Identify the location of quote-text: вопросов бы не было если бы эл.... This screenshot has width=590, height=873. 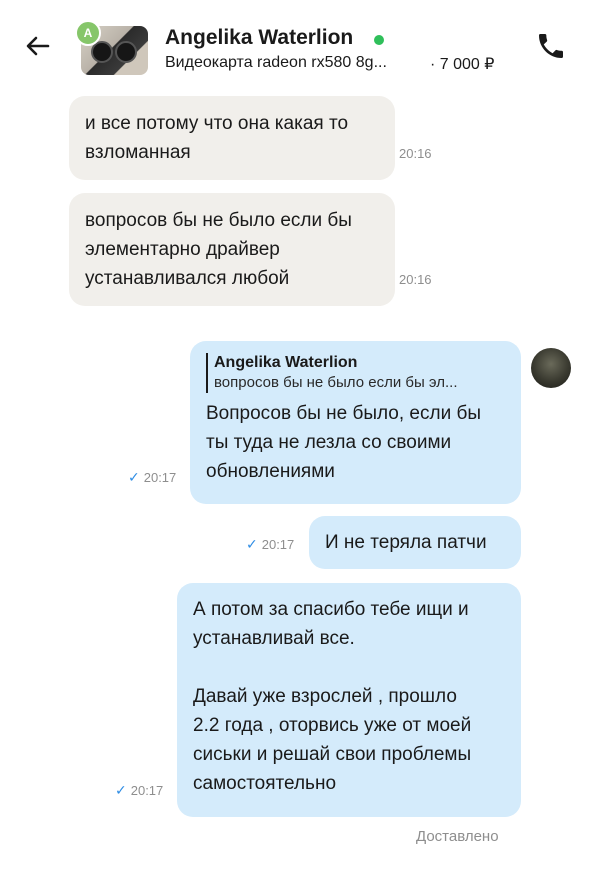
(336, 382).